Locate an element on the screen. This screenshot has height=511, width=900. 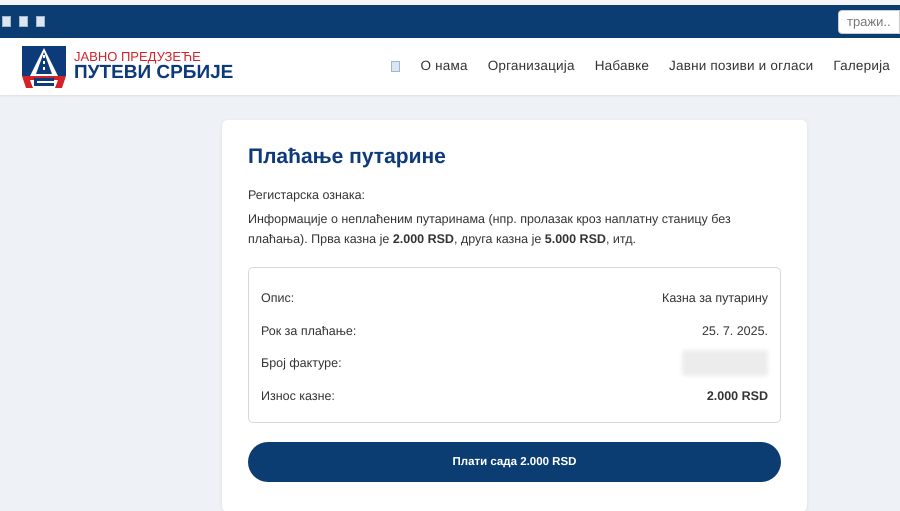
logo-icon is located at coordinates (44, 67).